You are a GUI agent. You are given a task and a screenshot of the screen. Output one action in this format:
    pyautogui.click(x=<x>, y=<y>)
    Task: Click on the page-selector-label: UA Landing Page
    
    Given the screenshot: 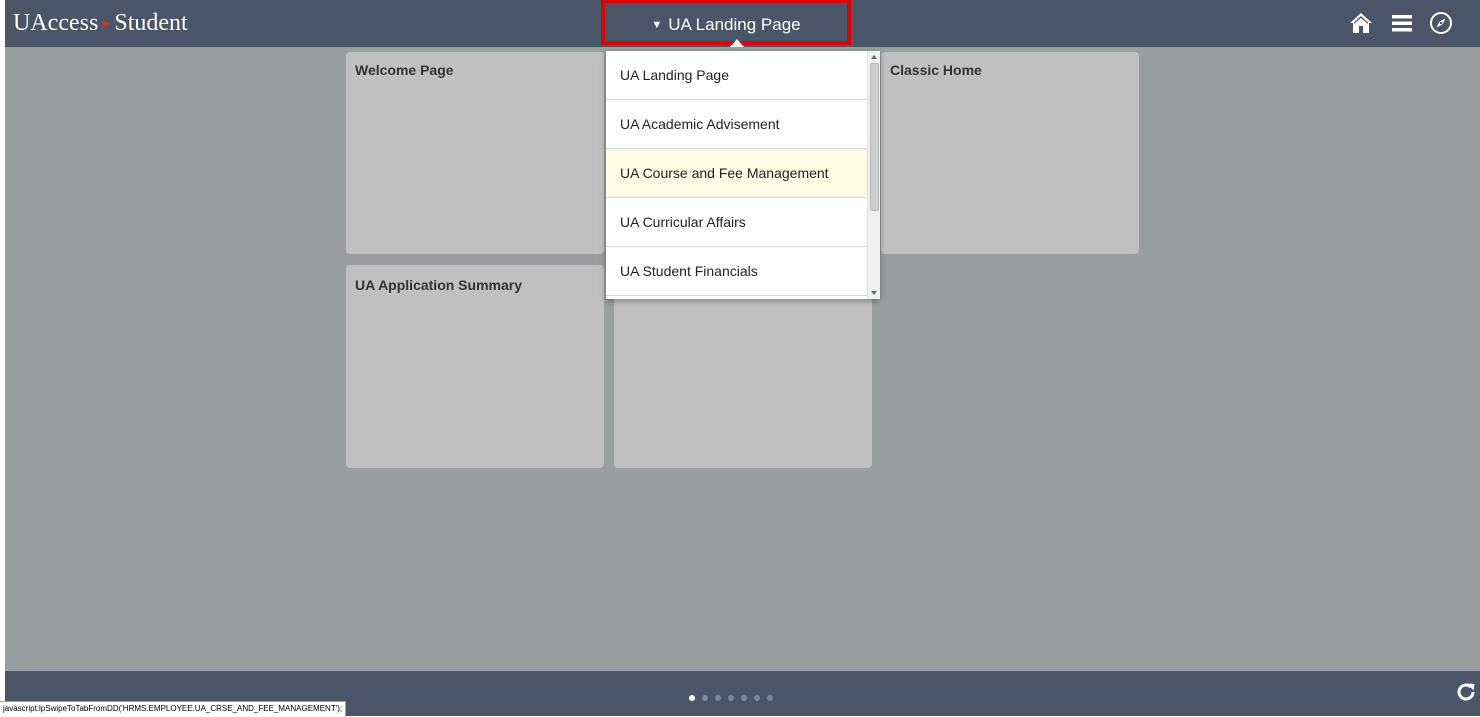 What is the action you would take?
    pyautogui.click(x=734, y=24)
    